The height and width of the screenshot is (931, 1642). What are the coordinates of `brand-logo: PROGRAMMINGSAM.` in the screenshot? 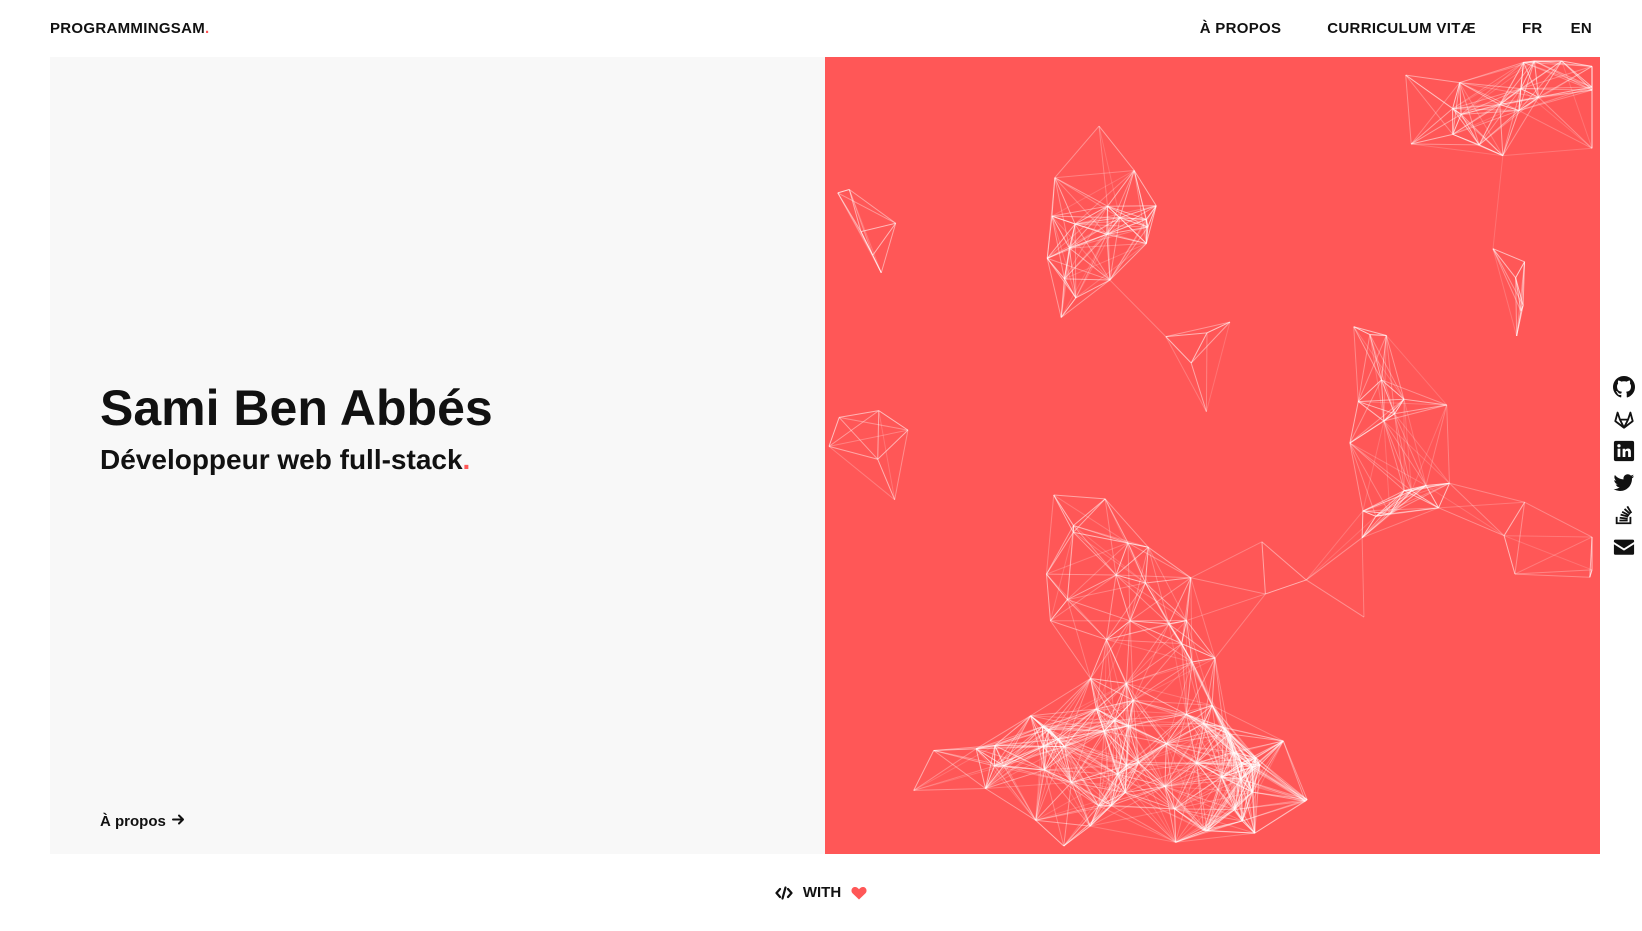 It's located at (130, 28).